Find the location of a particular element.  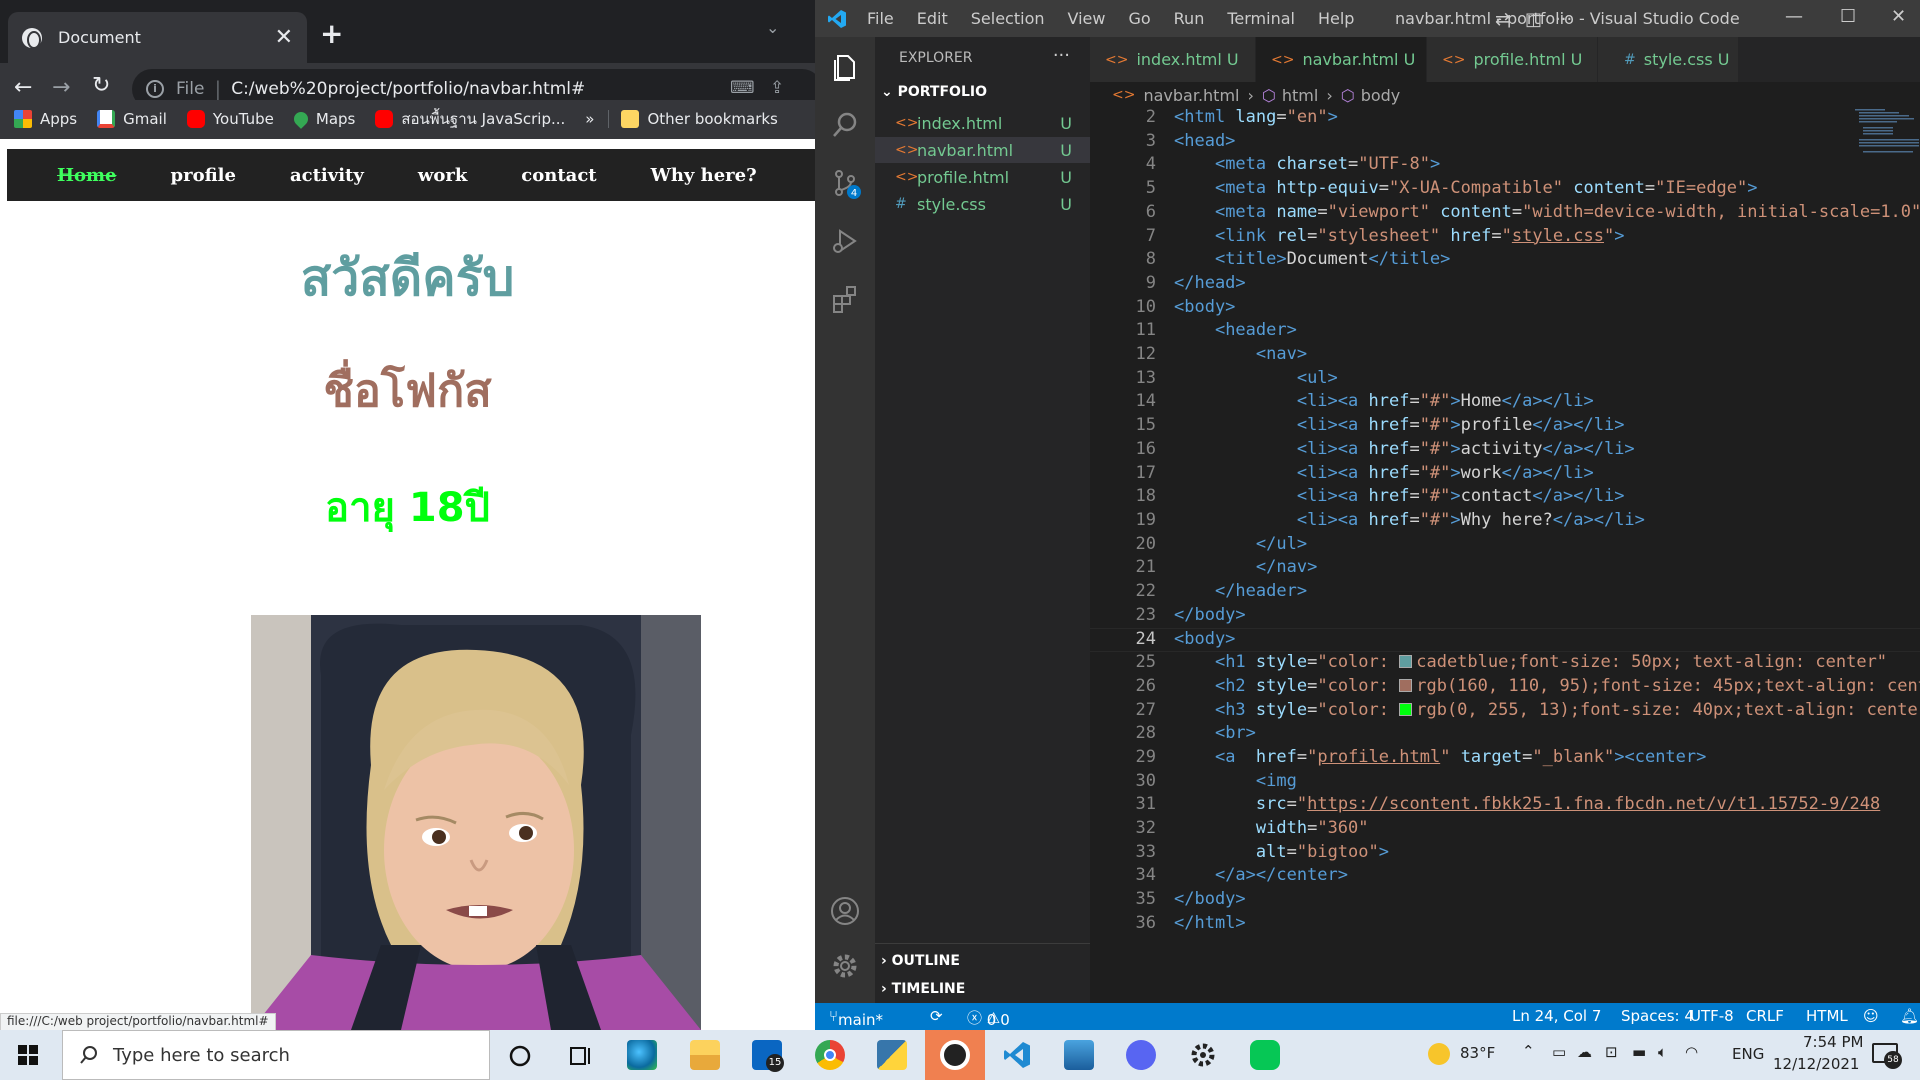

encoding: UTF-8 is located at coordinates (1712, 1016).